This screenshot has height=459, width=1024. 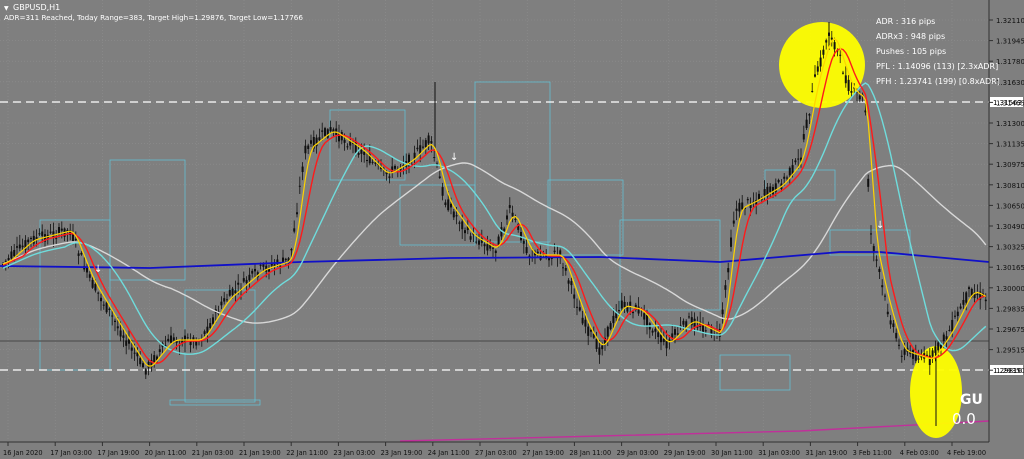 I want to click on time-tick-label: 23 Jan 03:00, so click(x=354, y=453).